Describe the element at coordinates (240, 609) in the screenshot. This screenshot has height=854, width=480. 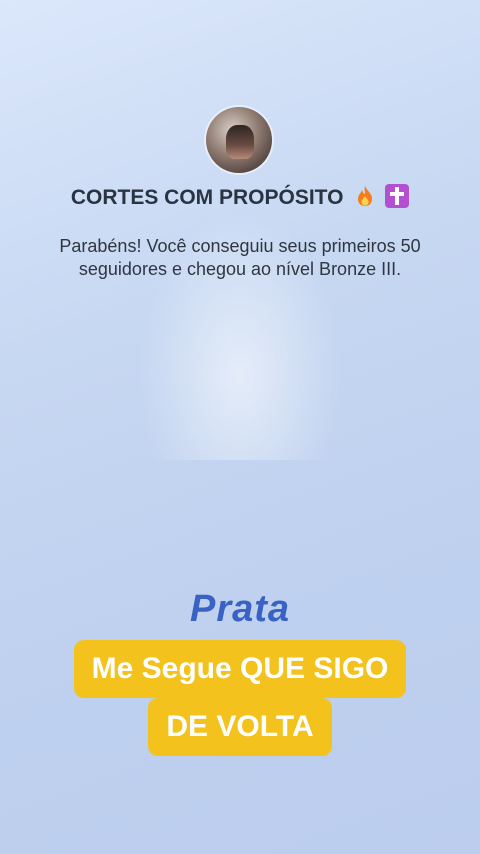
I see `level-label: Prata` at that location.